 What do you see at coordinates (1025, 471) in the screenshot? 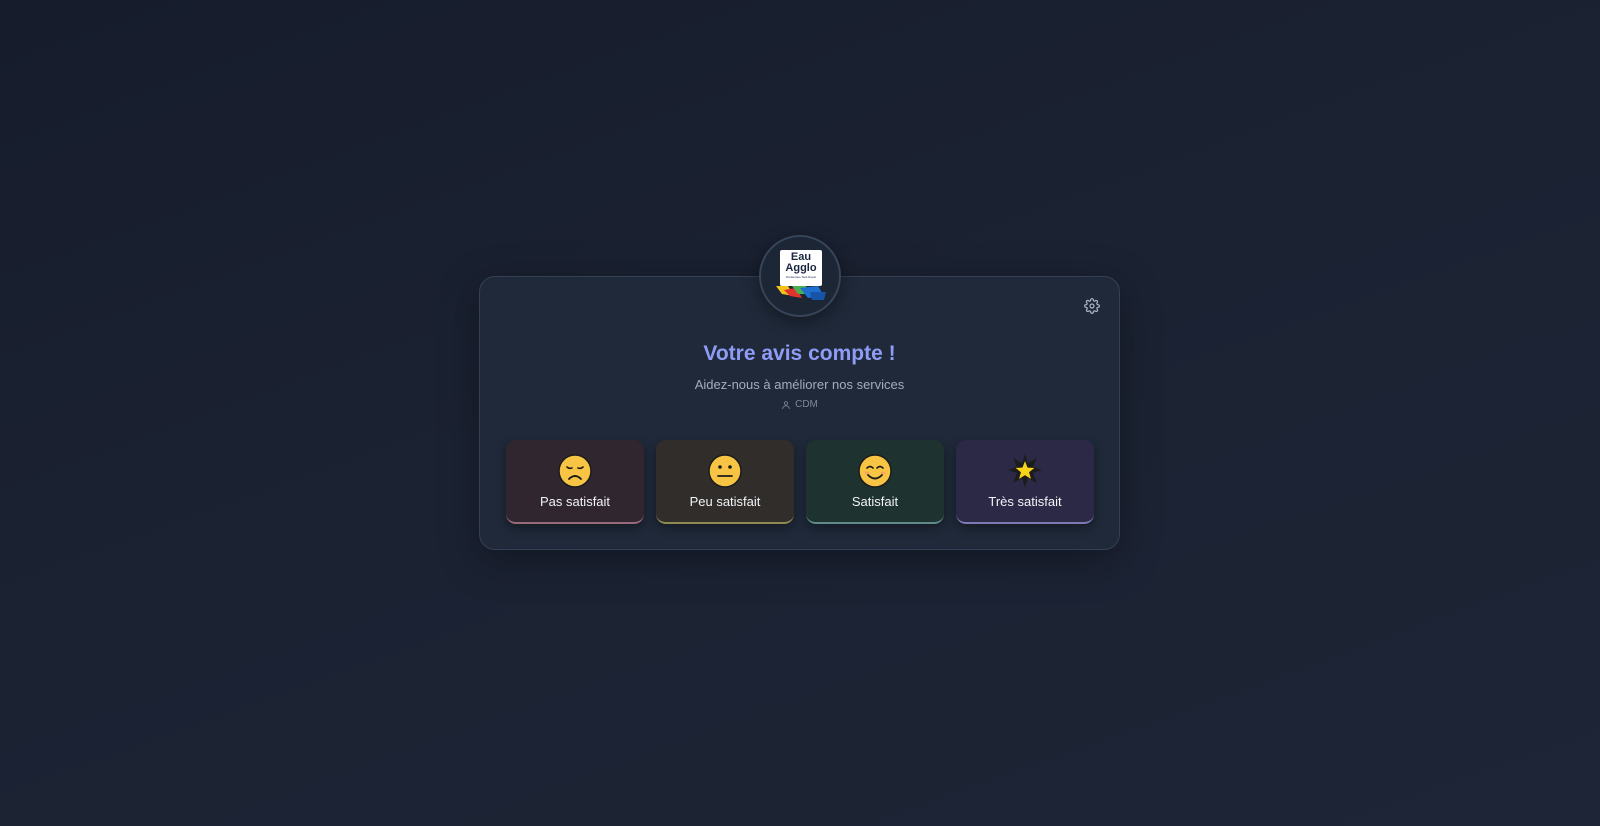
I see `star-icon` at bounding box center [1025, 471].